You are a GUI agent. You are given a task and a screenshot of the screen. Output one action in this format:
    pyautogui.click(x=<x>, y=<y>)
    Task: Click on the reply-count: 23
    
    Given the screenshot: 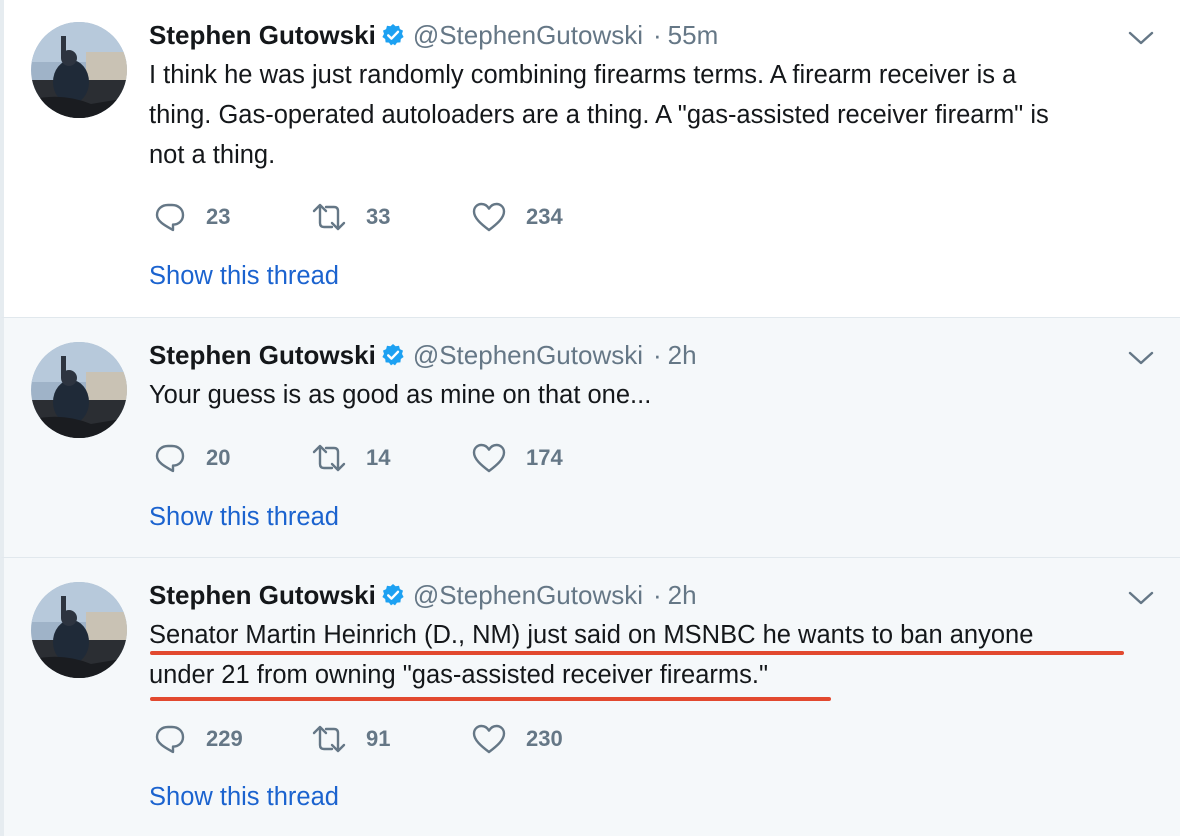 What is the action you would take?
    pyautogui.click(x=218, y=216)
    